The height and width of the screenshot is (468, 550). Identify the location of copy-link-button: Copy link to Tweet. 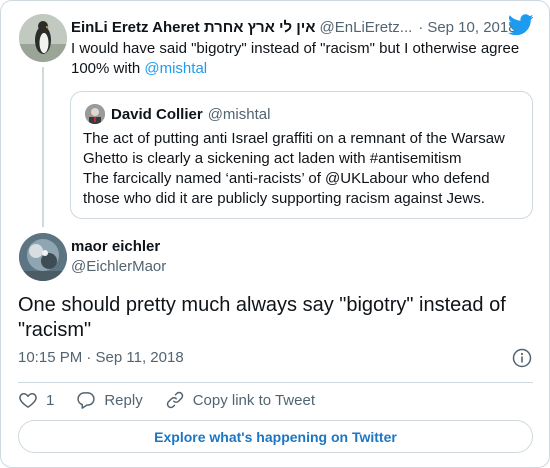
(240, 400).